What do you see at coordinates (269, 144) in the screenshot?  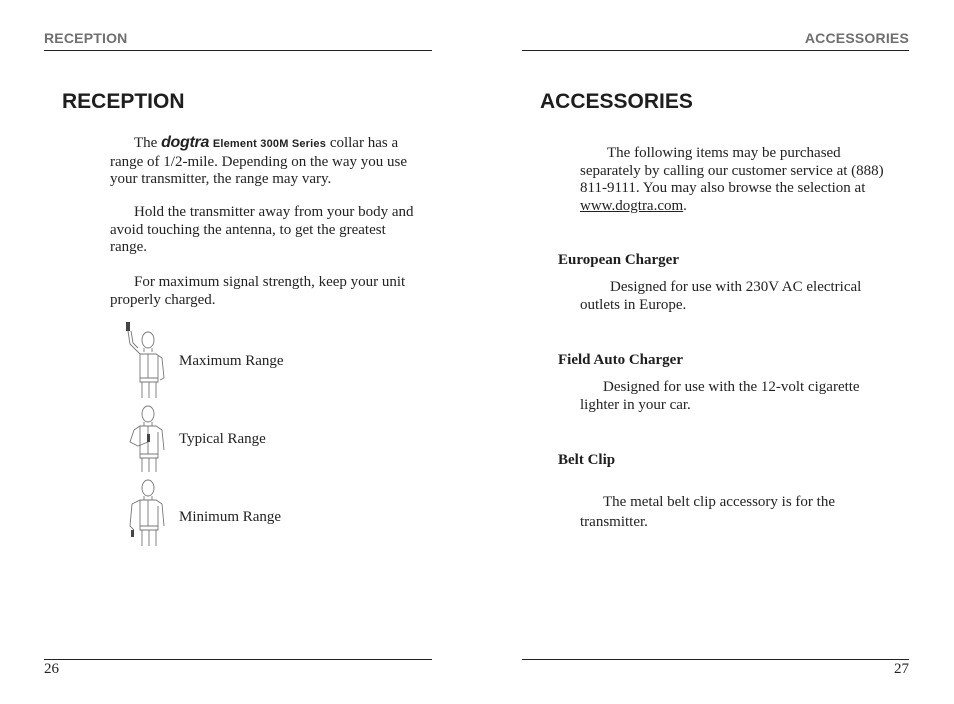 I see `model-name: Element 300M Series` at bounding box center [269, 144].